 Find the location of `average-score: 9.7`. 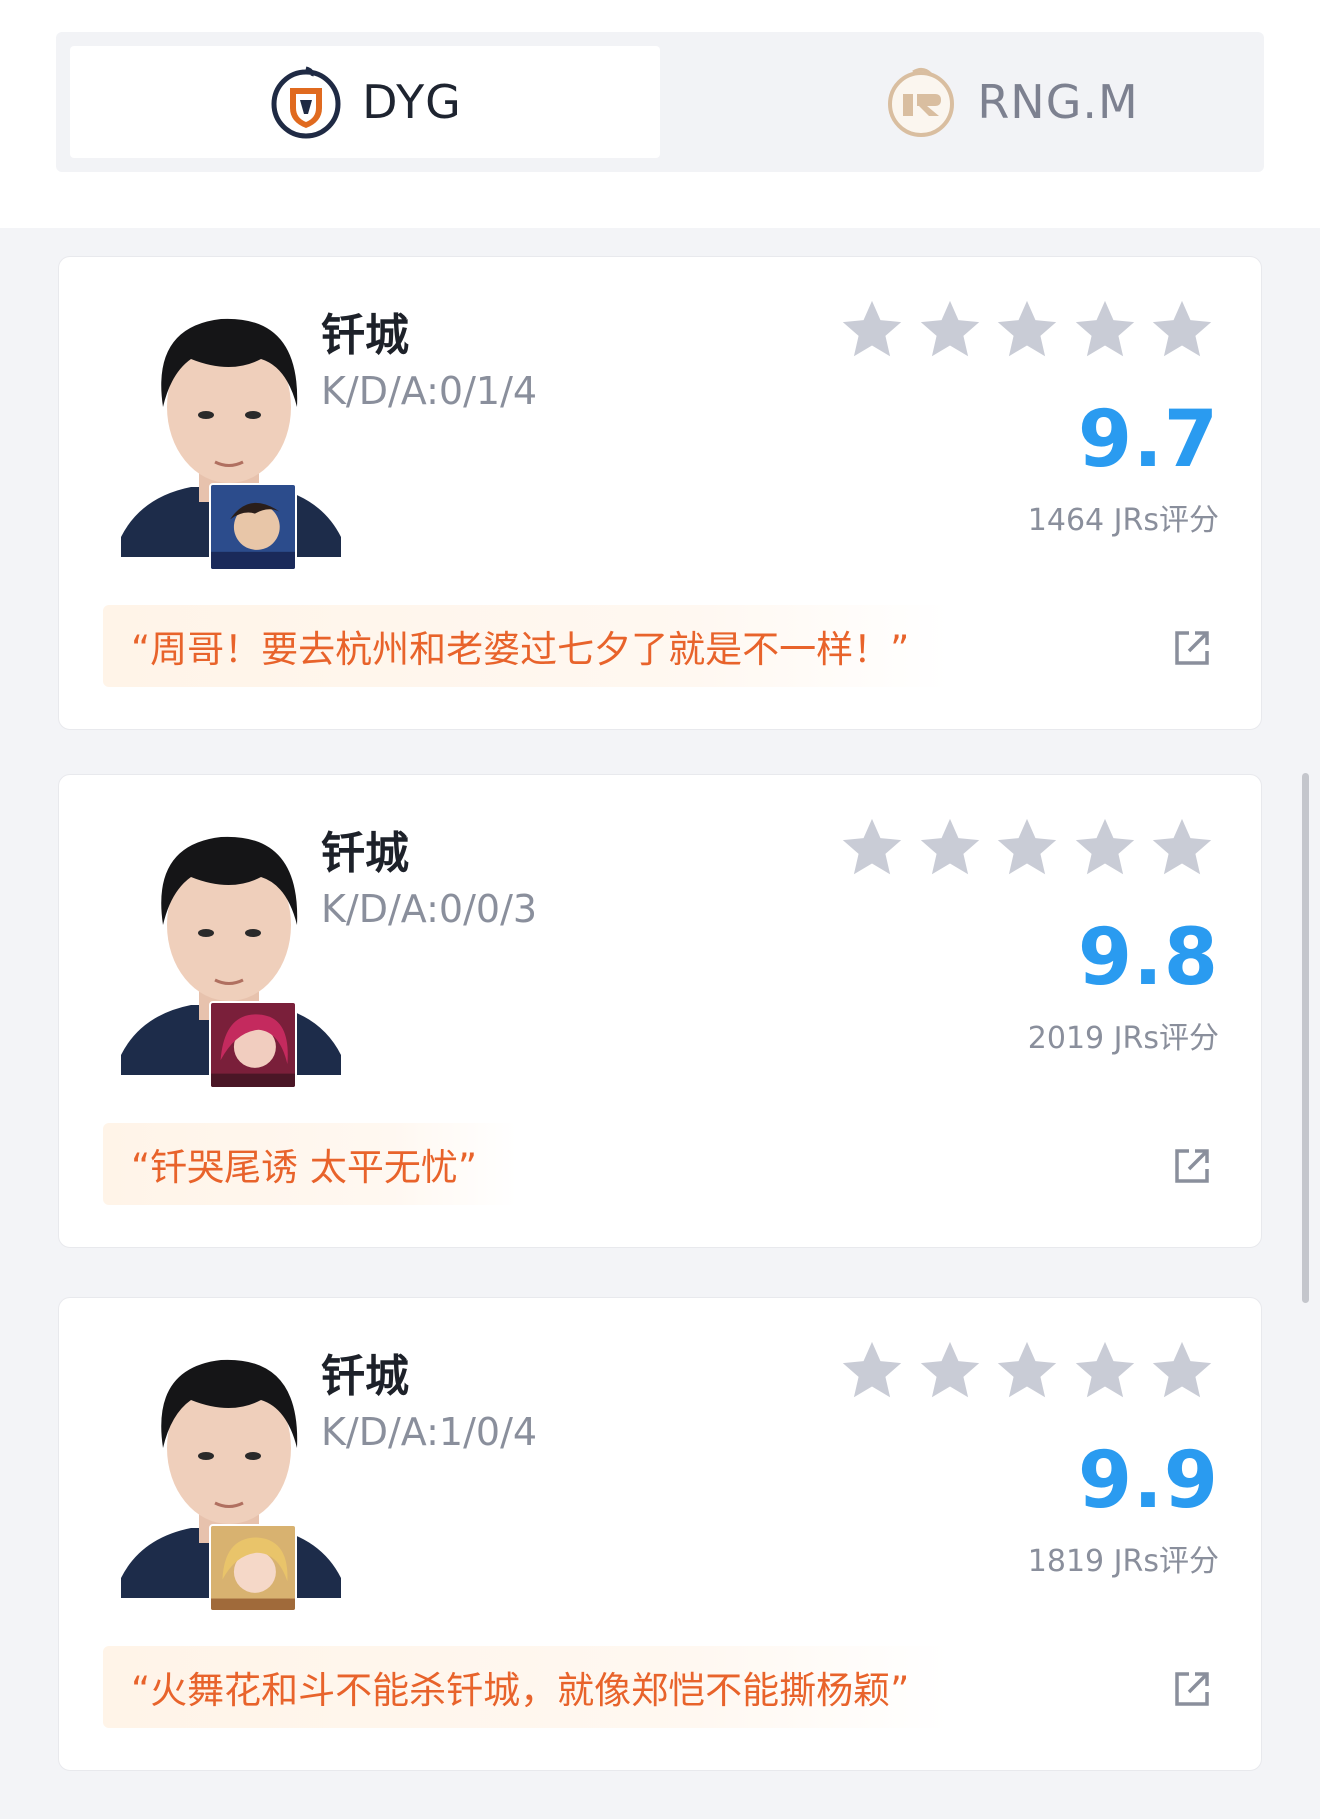

average-score: 9.7 is located at coordinates (1148, 440).